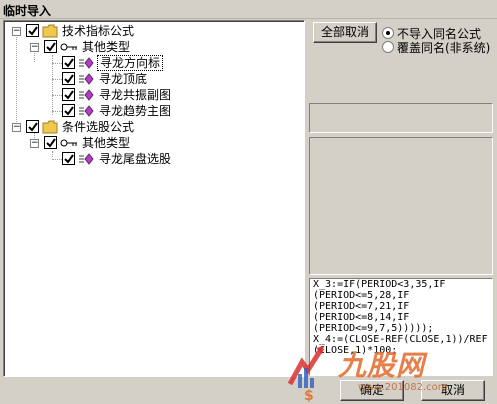 The width and height of the screenshot is (497, 404). I want to click on tree-node-formula: 寻龙顶底, so click(154, 79).